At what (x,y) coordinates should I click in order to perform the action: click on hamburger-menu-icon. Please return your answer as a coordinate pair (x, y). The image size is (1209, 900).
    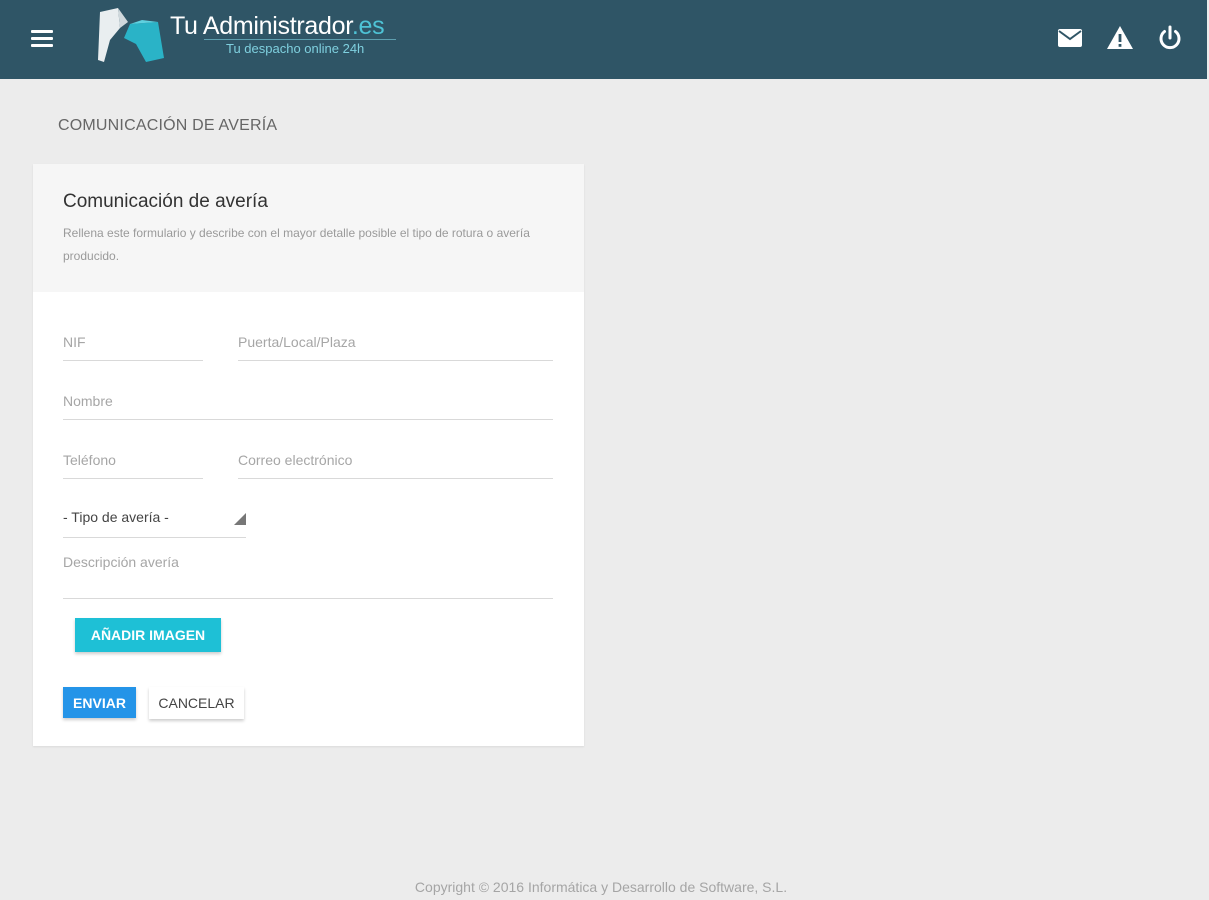
    Looking at the image, I should click on (44, 39).